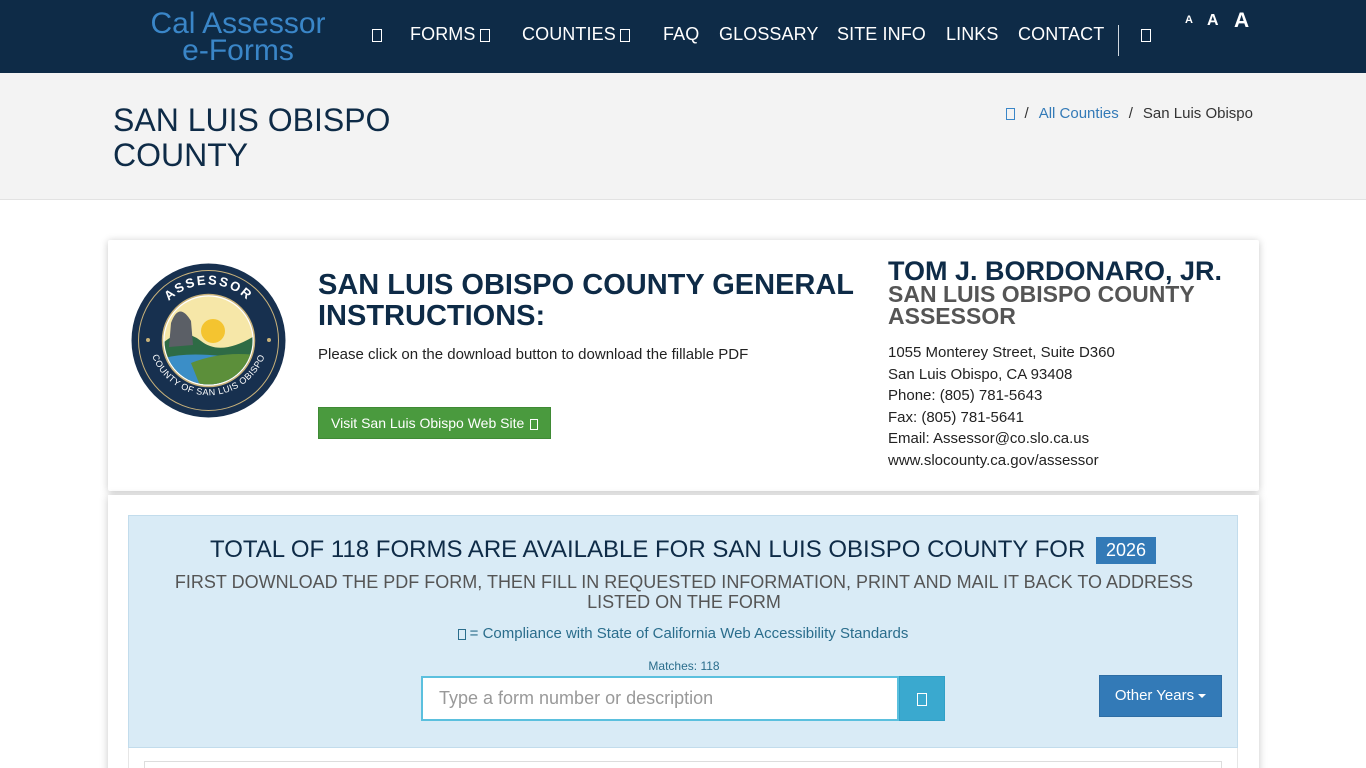 The width and height of the screenshot is (1366, 768). What do you see at coordinates (683, 758) in the screenshot?
I see `forms-table-area` at bounding box center [683, 758].